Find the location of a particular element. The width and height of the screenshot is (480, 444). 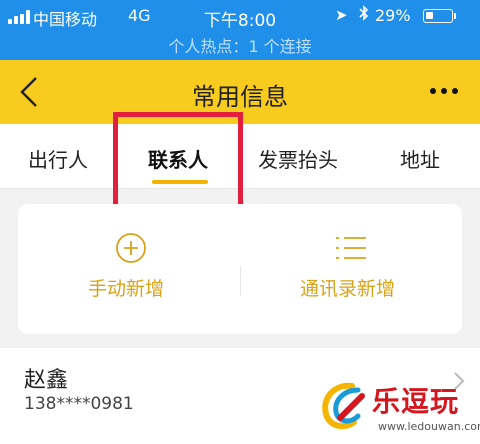

location-arrow-icon: ➤ is located at coordinates (341, 15).